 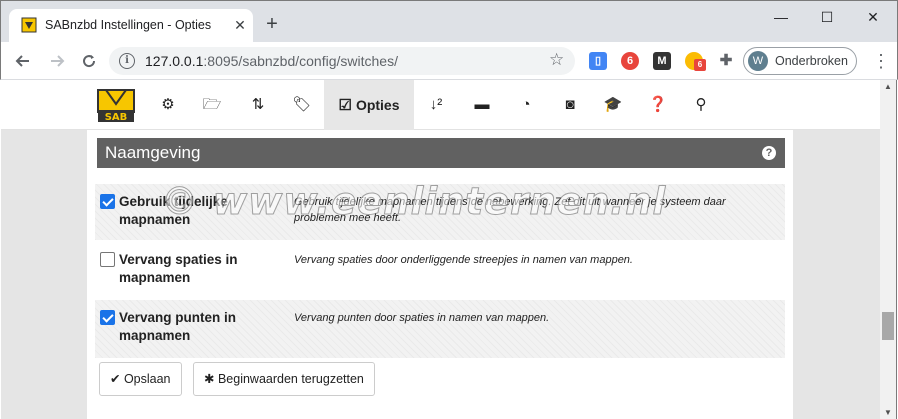 I want to click on nav-switches-label: Opties, so click(x=377, y=105).